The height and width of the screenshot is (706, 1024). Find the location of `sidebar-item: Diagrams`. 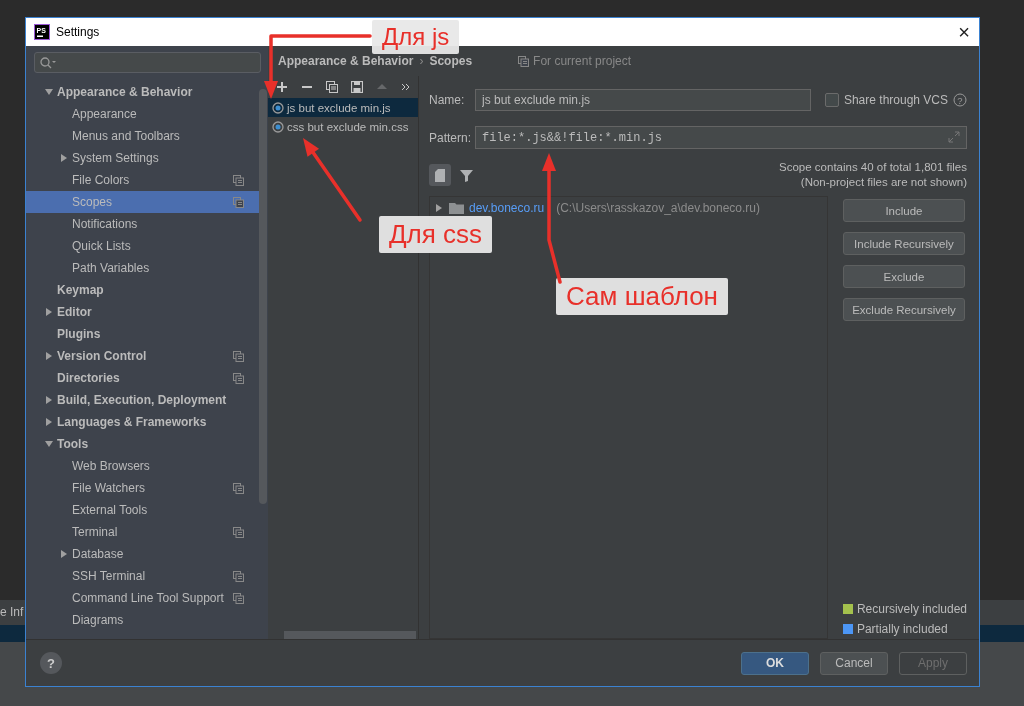

sidebar-item: Diagrams is located at coordinates (142, 620).